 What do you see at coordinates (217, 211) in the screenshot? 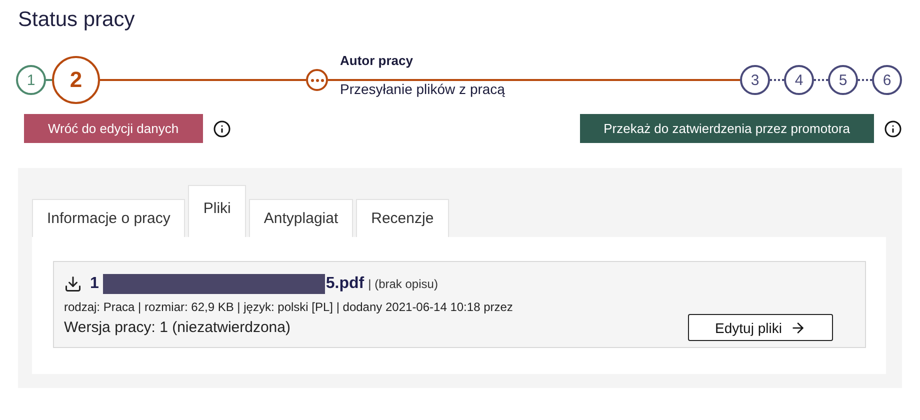
I see `tab: Pliki` at bounding box center [217, 211].